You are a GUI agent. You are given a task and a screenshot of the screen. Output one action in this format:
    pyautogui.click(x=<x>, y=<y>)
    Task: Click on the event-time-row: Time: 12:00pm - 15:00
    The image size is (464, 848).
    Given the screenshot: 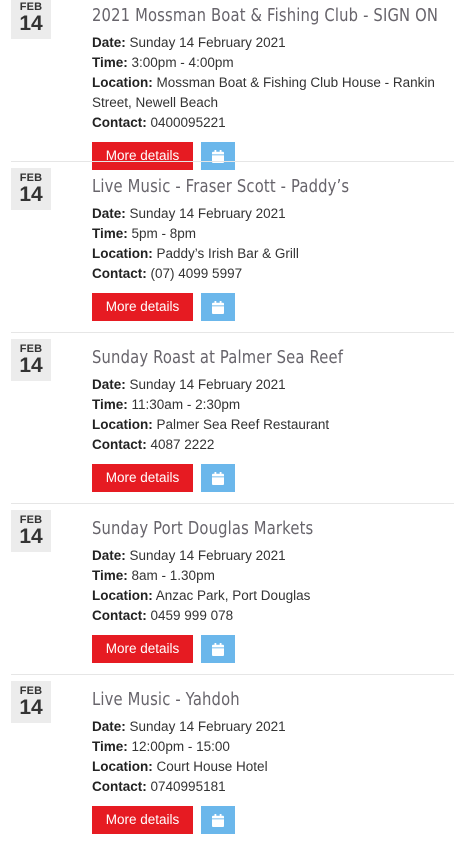 What is the action you would take?
    pyautogui.click(x=270, y=747)
    